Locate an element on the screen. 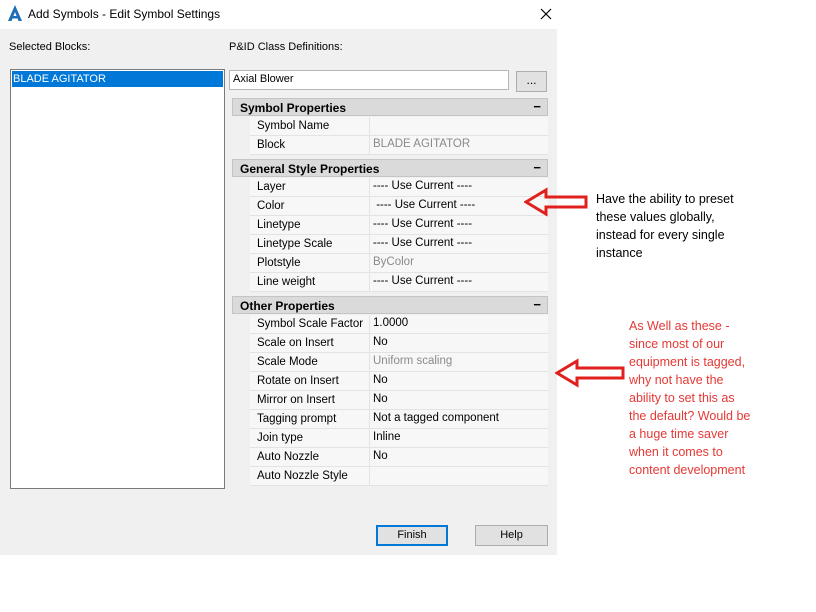 Image resolution: width=816 pixels, height=612 pixels. note-line: As Well as these - is located at coordinates (679, 326).